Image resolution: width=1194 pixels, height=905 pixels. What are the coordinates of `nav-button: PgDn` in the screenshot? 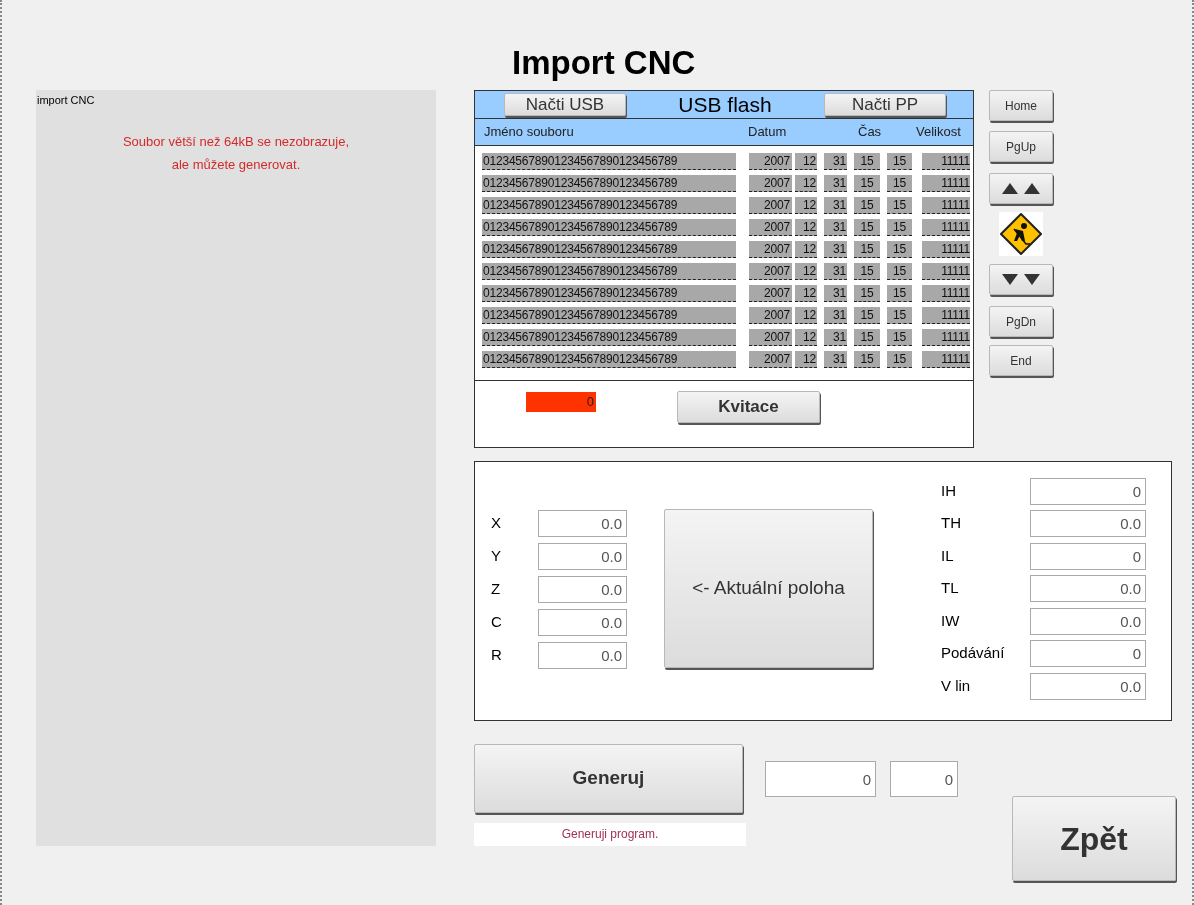 It's located at (1021, 321).